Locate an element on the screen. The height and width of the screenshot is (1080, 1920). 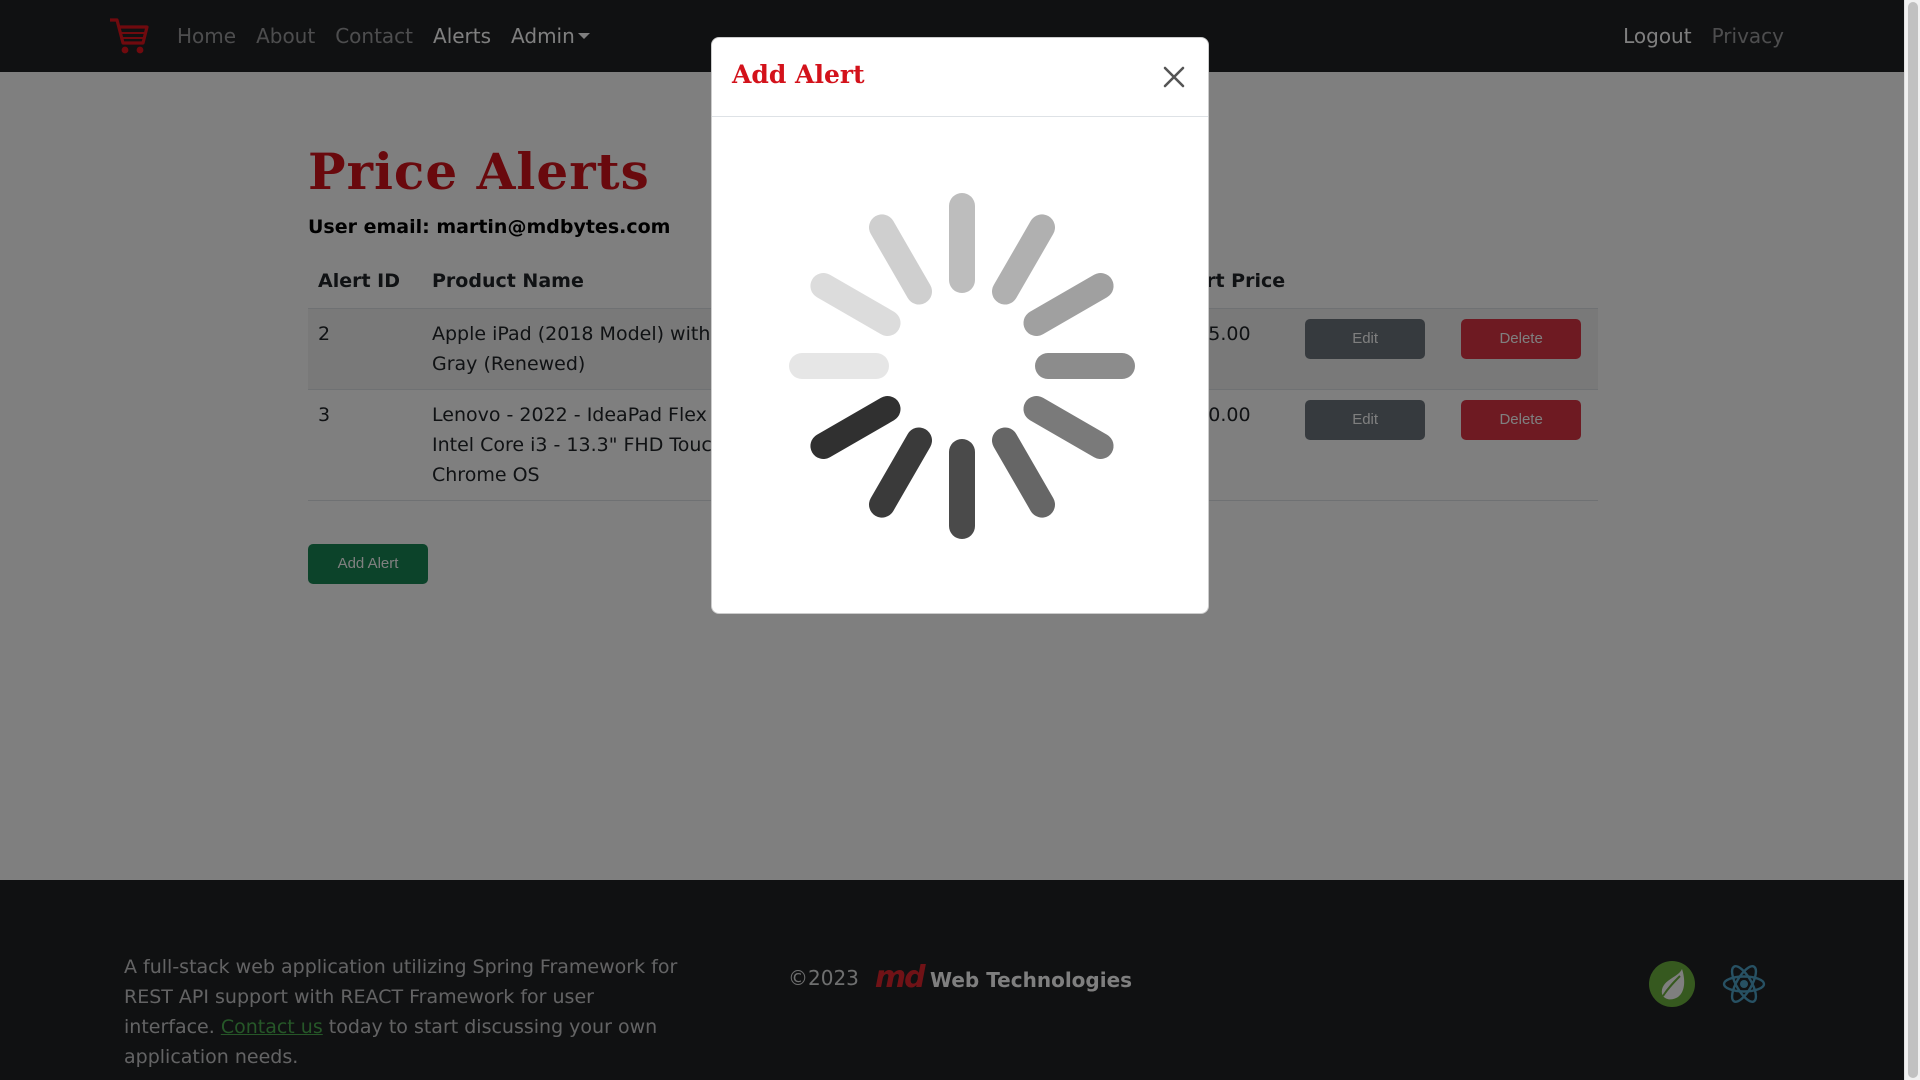
scrollbar-thumb is located at coordinates (1913, 540).